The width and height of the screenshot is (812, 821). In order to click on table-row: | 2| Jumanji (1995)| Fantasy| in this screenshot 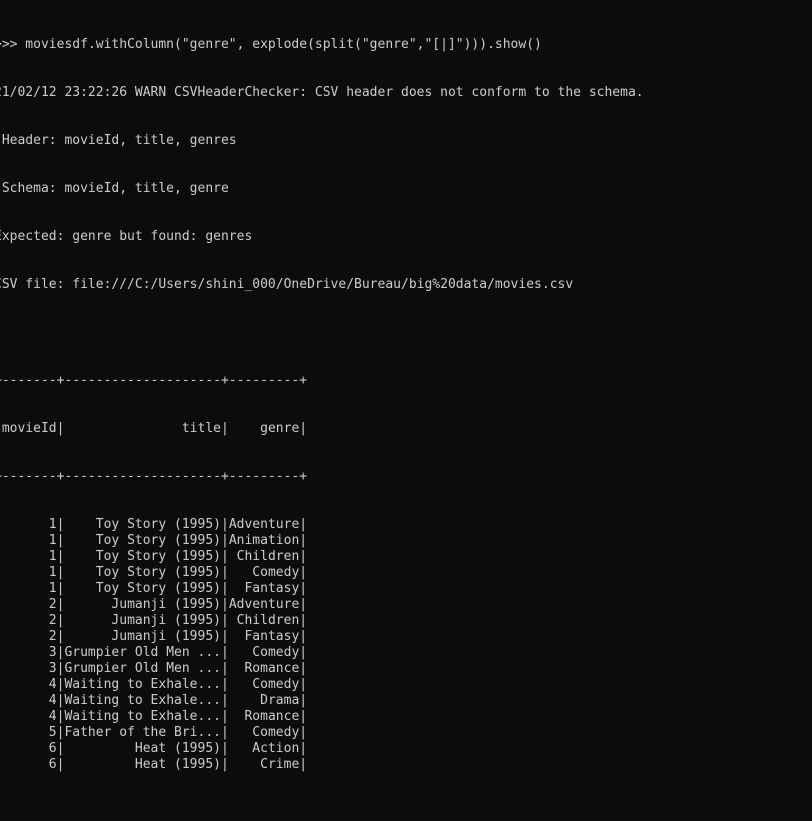, I will do `click(154, 636)`.